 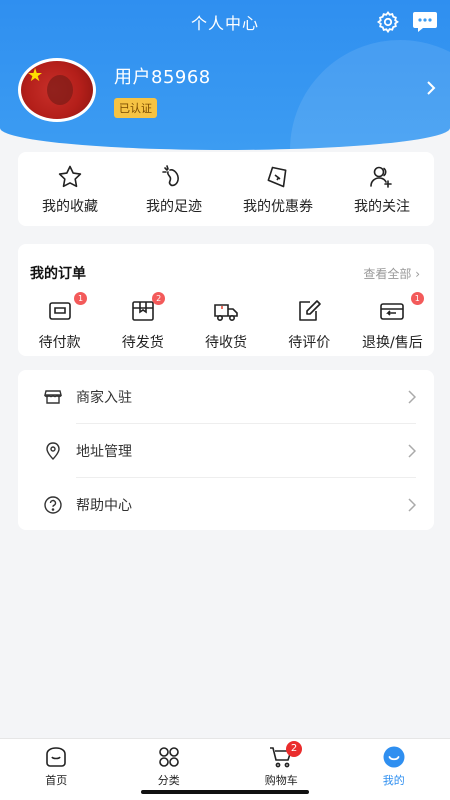 What do you see at coordinates (174, 207) in the screenshot?
I see `quick-label: 我的足迹` at bounding box center [174, 207].